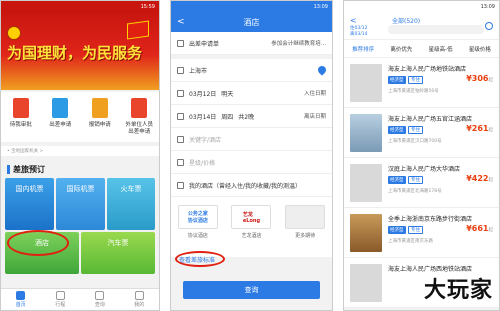  Describe the element at coordinates (427, 69) in the screenshot. I see `hotel-name: 海友上海人民广场地铁站酒店` at that location.